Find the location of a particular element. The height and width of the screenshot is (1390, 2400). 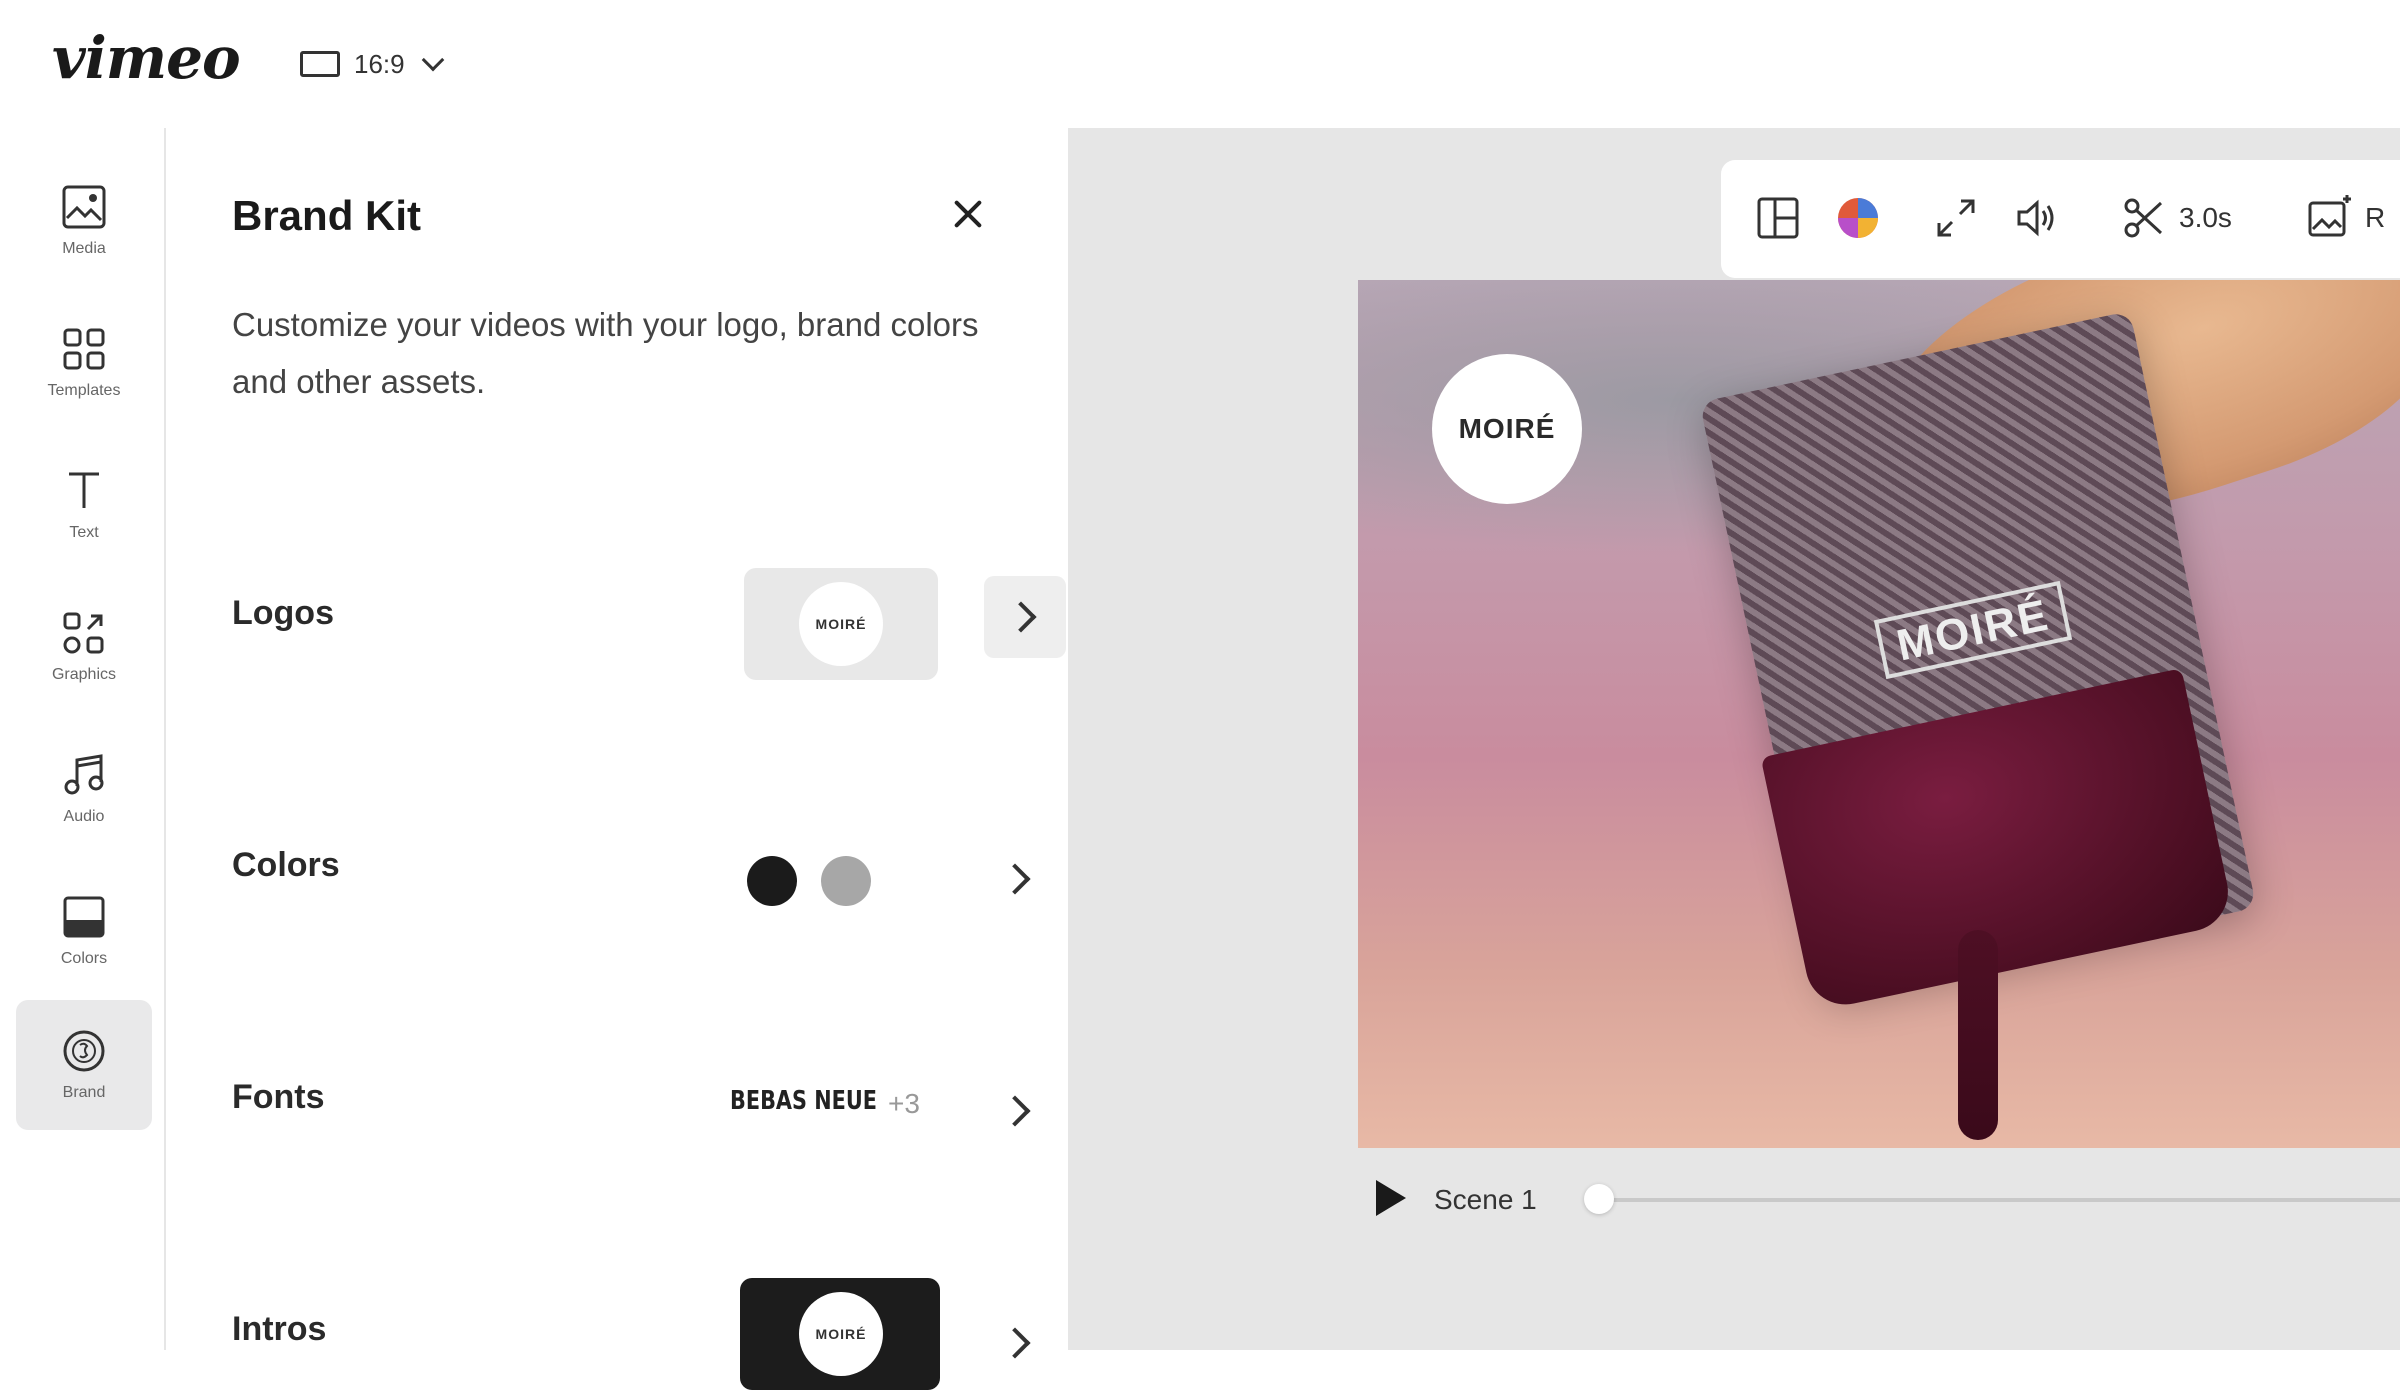

color-wheel-icon is located at coordinates (1858, 218).